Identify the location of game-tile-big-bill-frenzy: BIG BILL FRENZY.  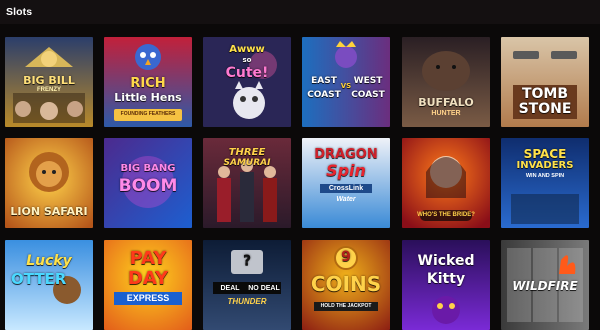
(49, 82).